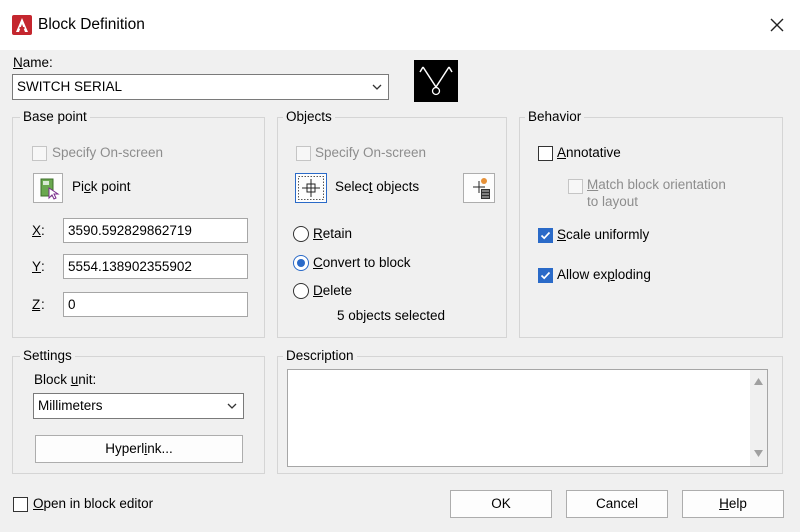 The image size is (800, 532). I want to click on x-input: 3590.592829862719, so click(155, 230).